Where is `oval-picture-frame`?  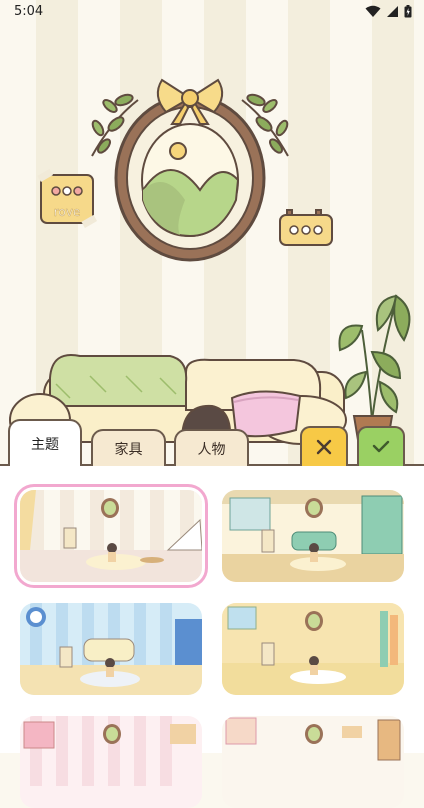
oval-picture-frame is located at coordinates (190, 178).